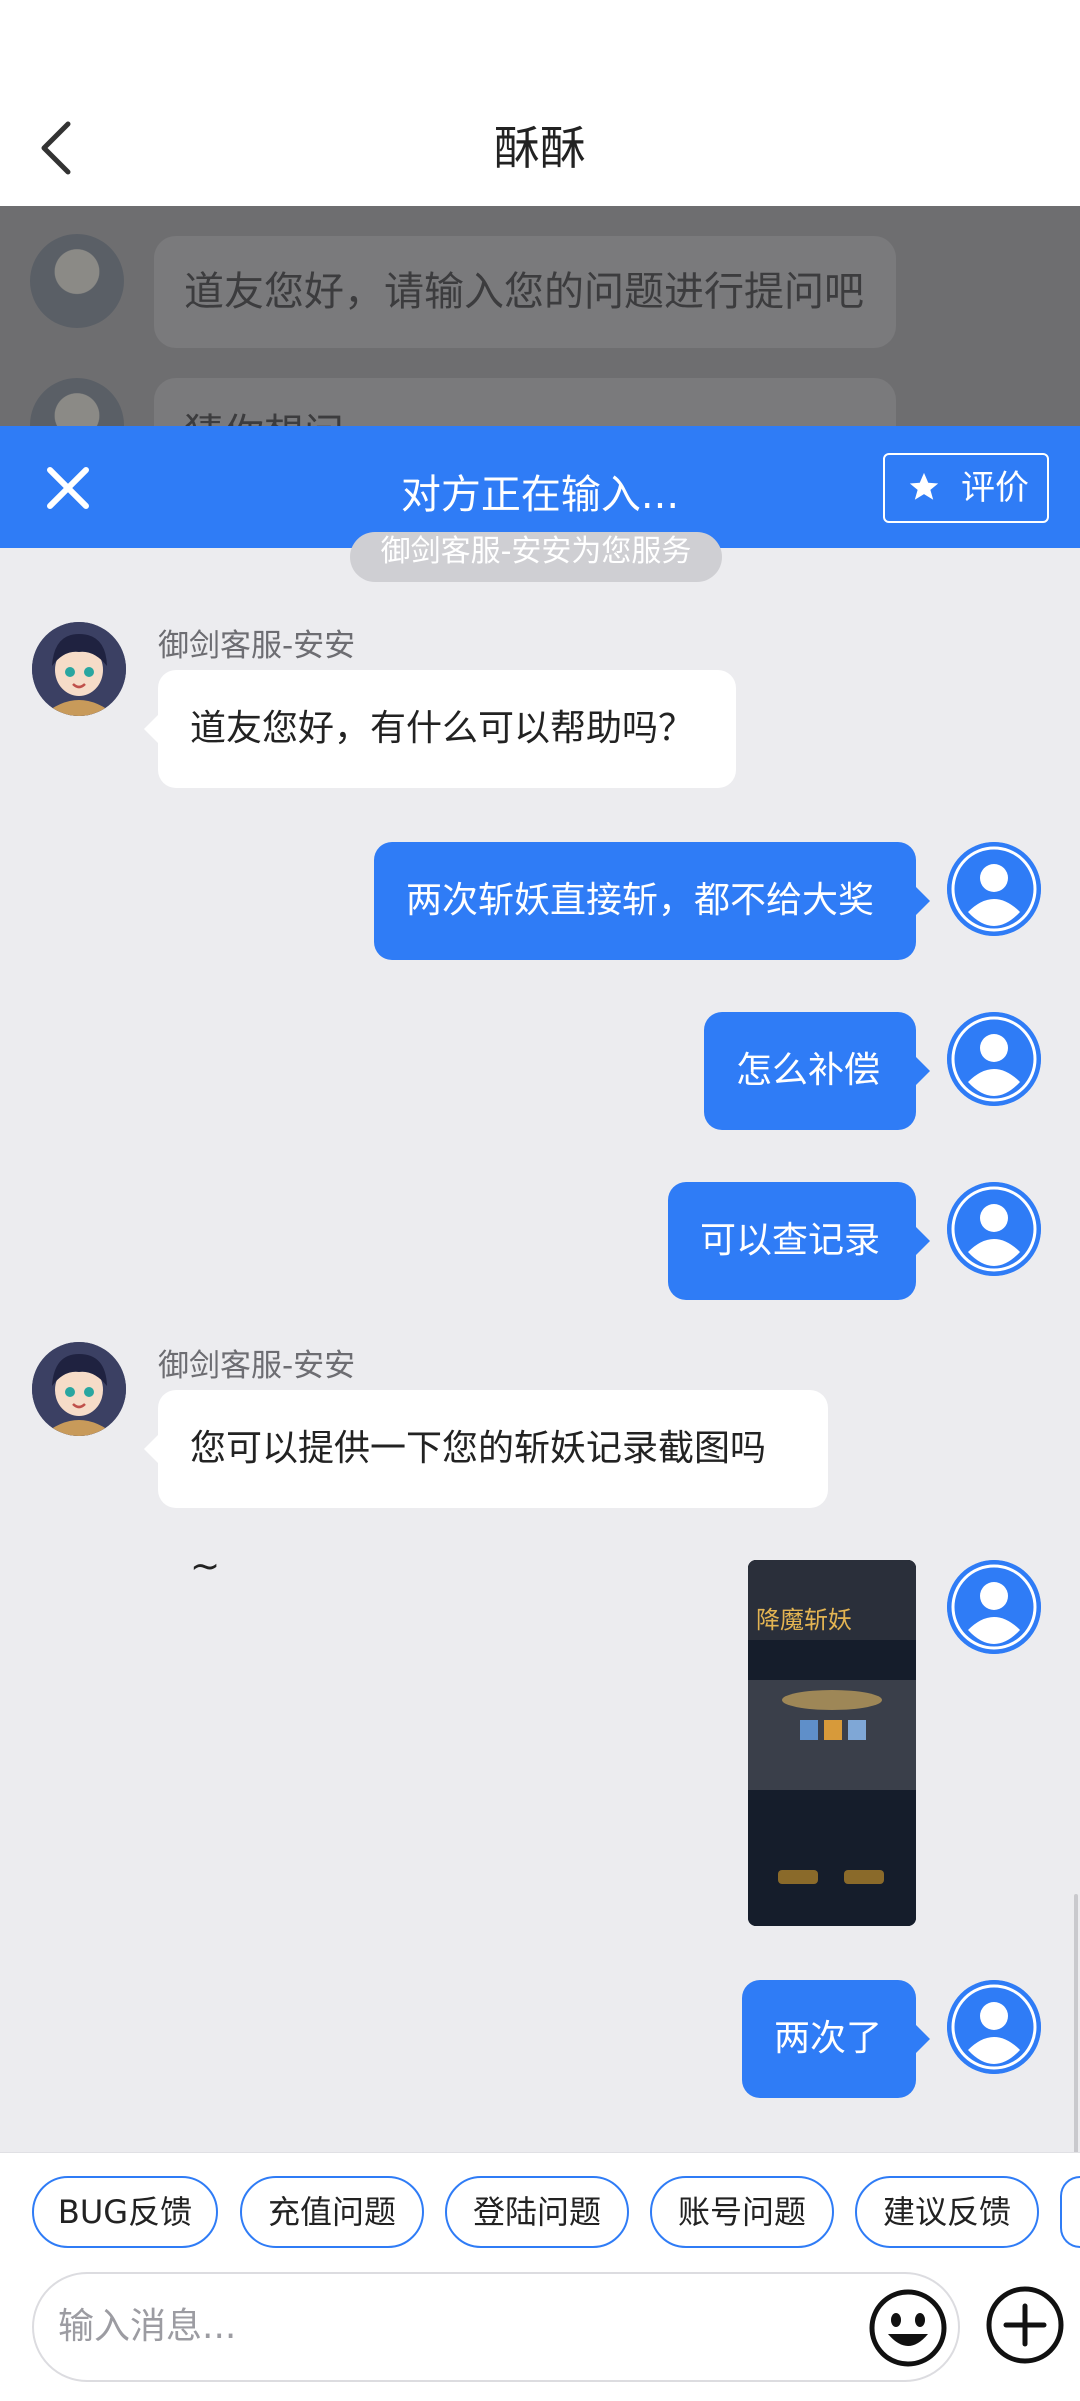  I want to click on greeting-bubble-dimmed: 道友您好，请输入您的问题进行提问吧, so click(525, 292).